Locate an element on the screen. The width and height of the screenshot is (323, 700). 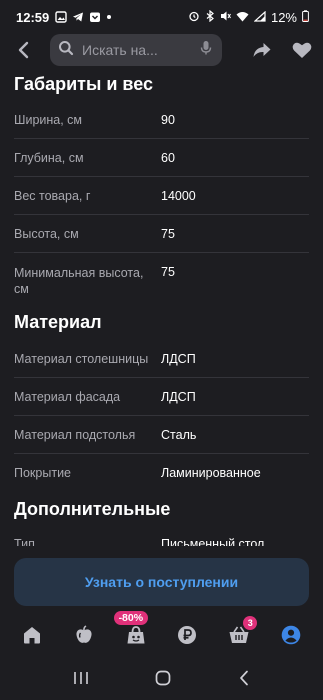
home-icon is located at coordinates (31, 635).